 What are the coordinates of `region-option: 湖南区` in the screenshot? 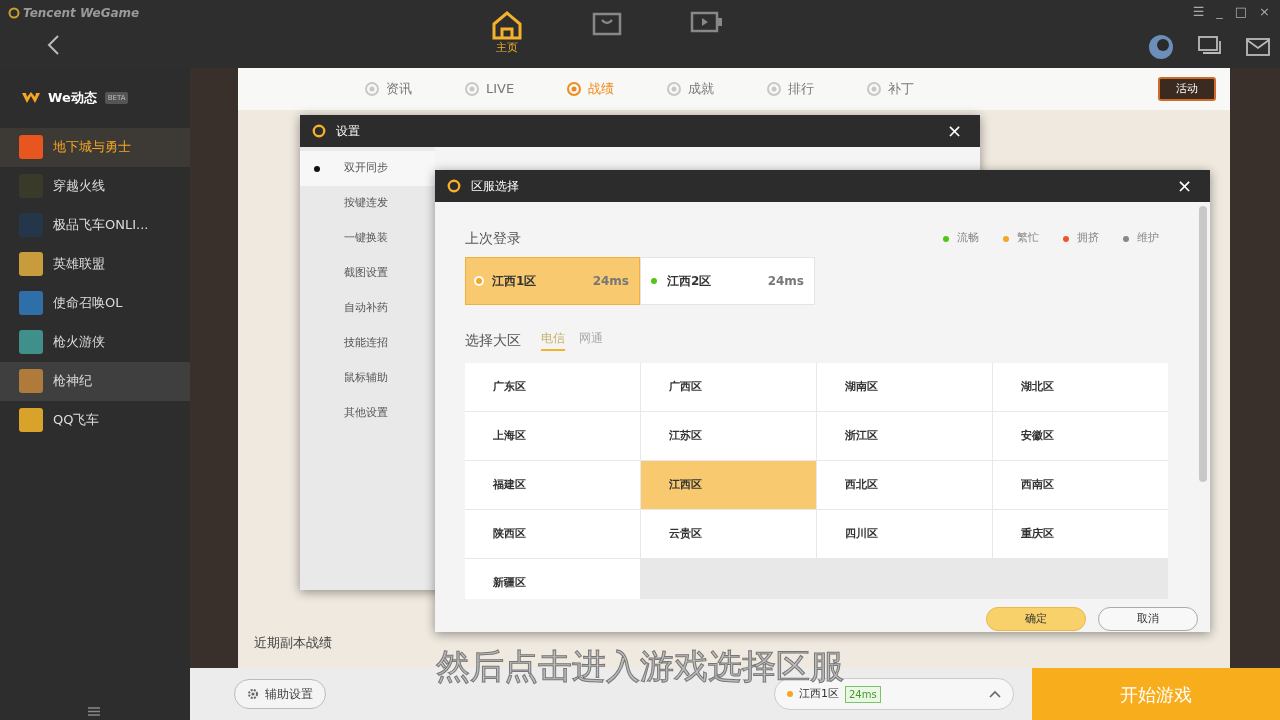 It's located at (904, 387).